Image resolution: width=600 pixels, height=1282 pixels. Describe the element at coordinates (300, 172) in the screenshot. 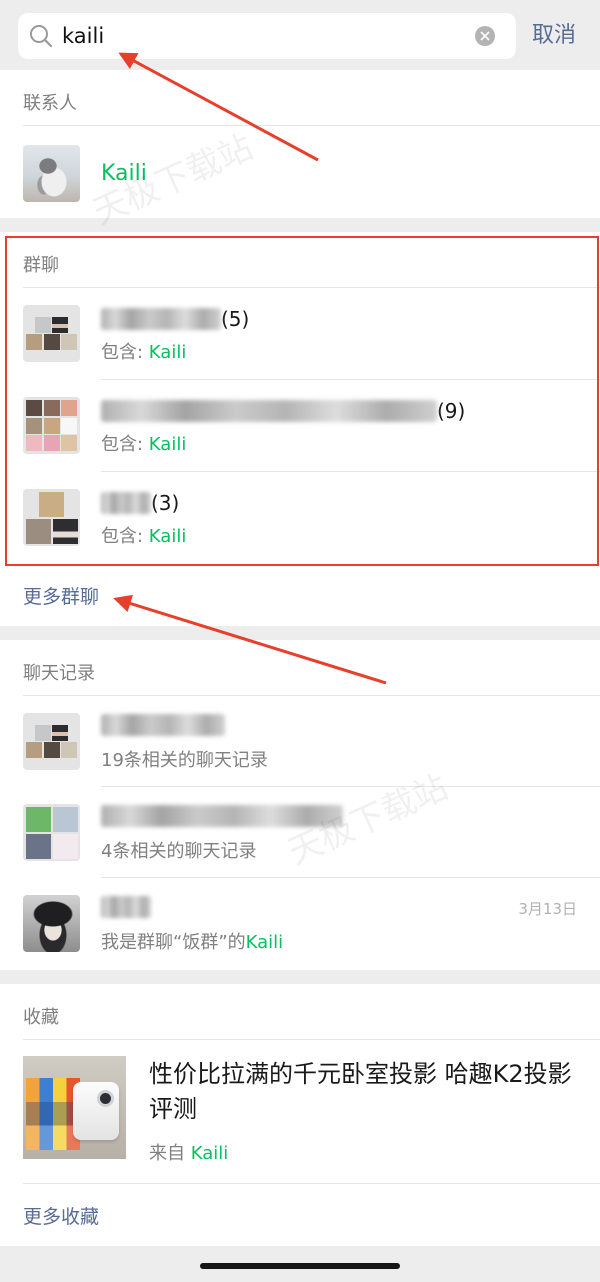

I see `contact-result-row: Kaili` at that location.